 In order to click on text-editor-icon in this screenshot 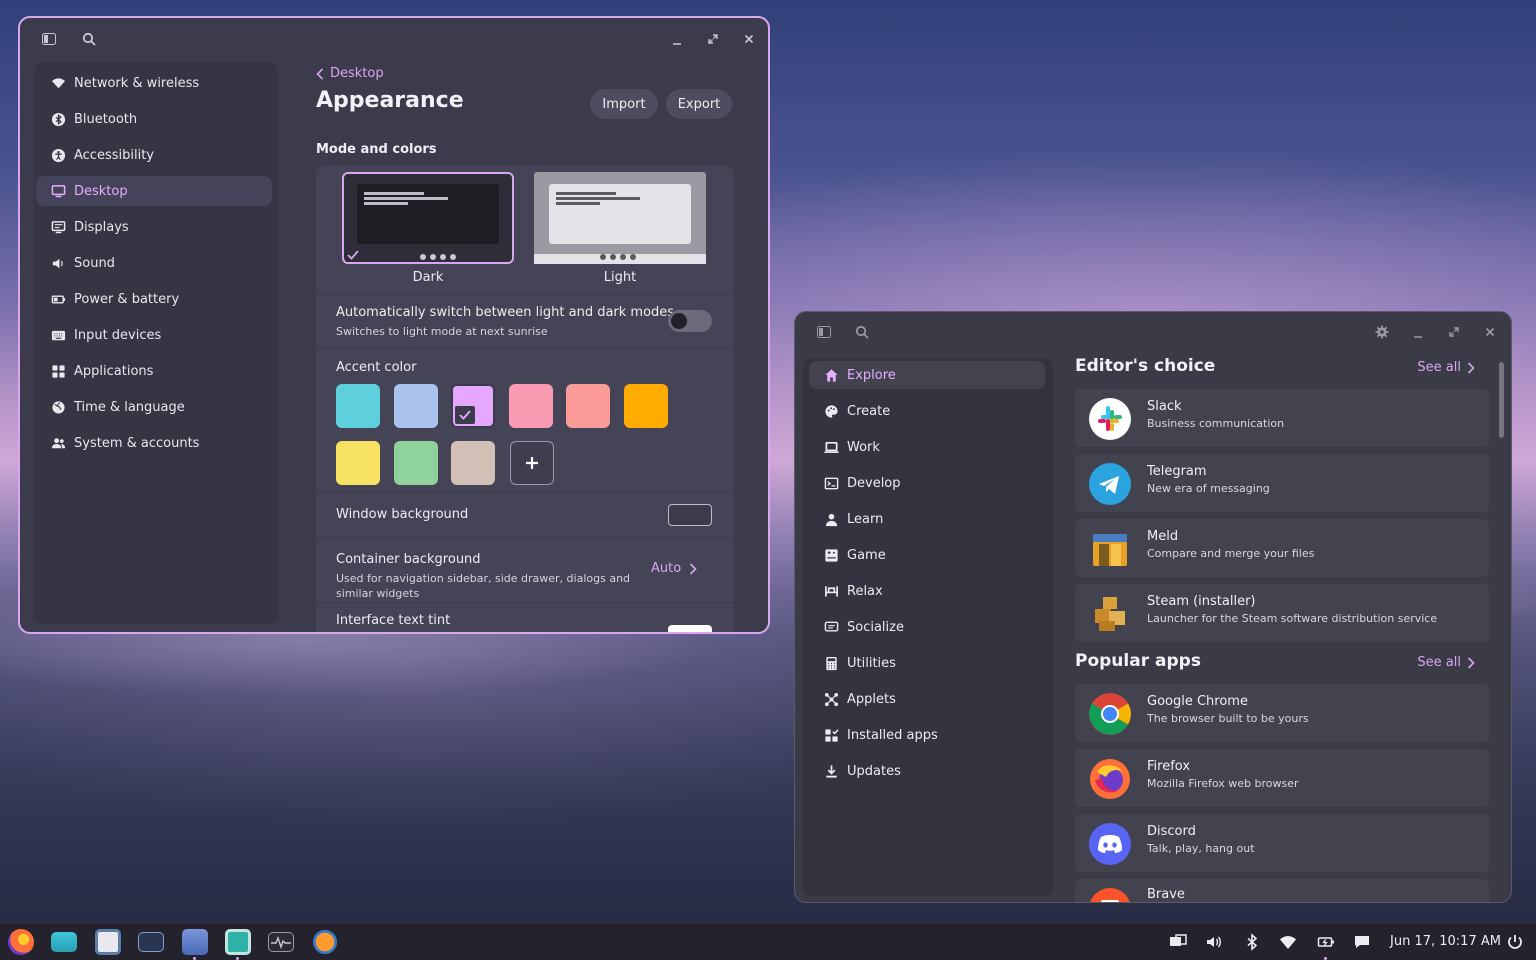, I will do `click(108, 942)`.